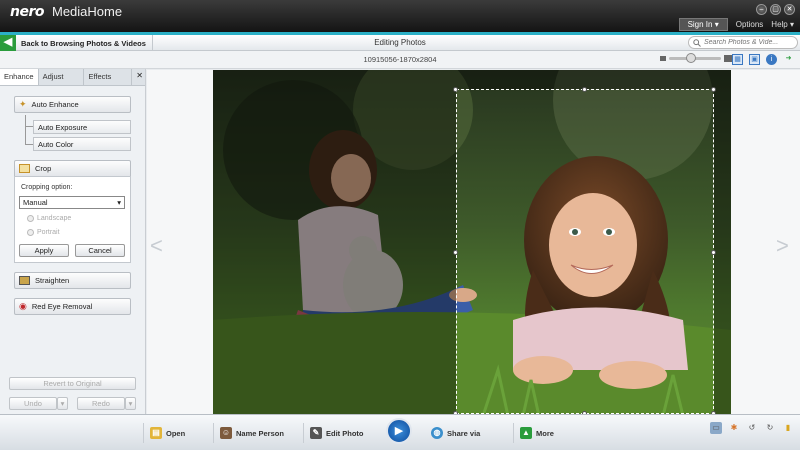 The height and width of the screenshot is (450, 800). What do you see at coordinates (737, 59) in the screenshot?
I see `grid-view-icon: ▦` at bounding box center [737, 59].